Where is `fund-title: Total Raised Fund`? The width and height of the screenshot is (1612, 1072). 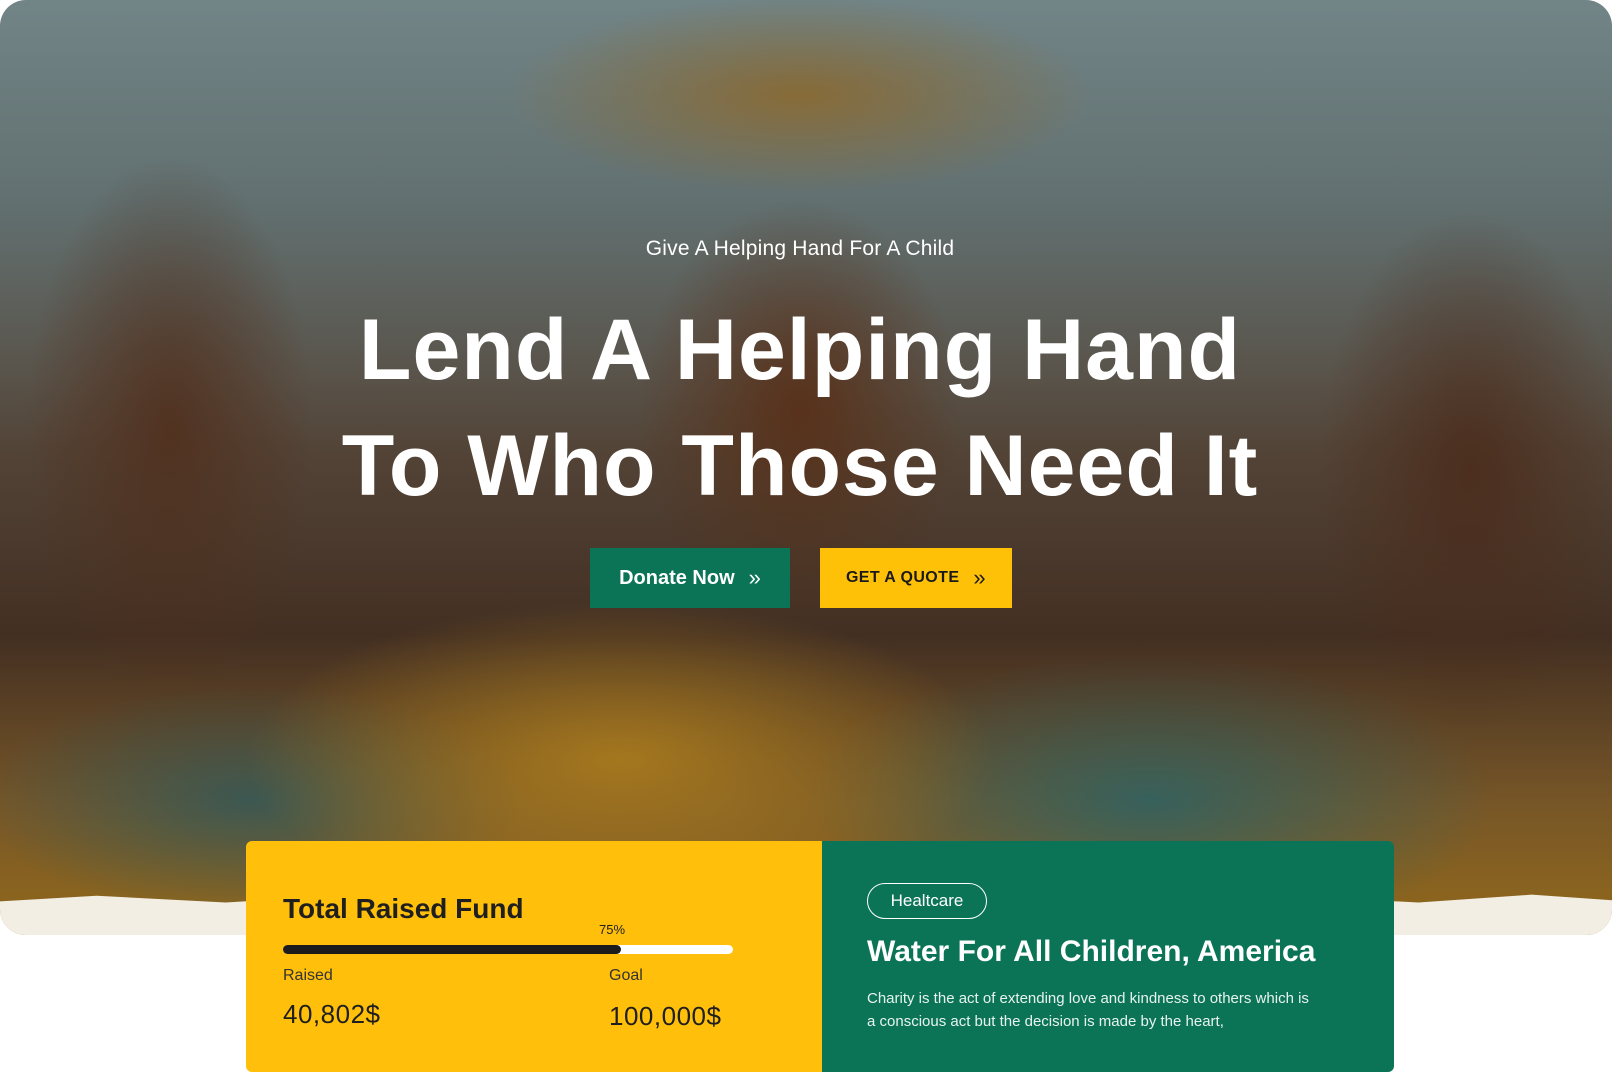 fund-title: Total Raised Fund is located at coordinates (403, 908).